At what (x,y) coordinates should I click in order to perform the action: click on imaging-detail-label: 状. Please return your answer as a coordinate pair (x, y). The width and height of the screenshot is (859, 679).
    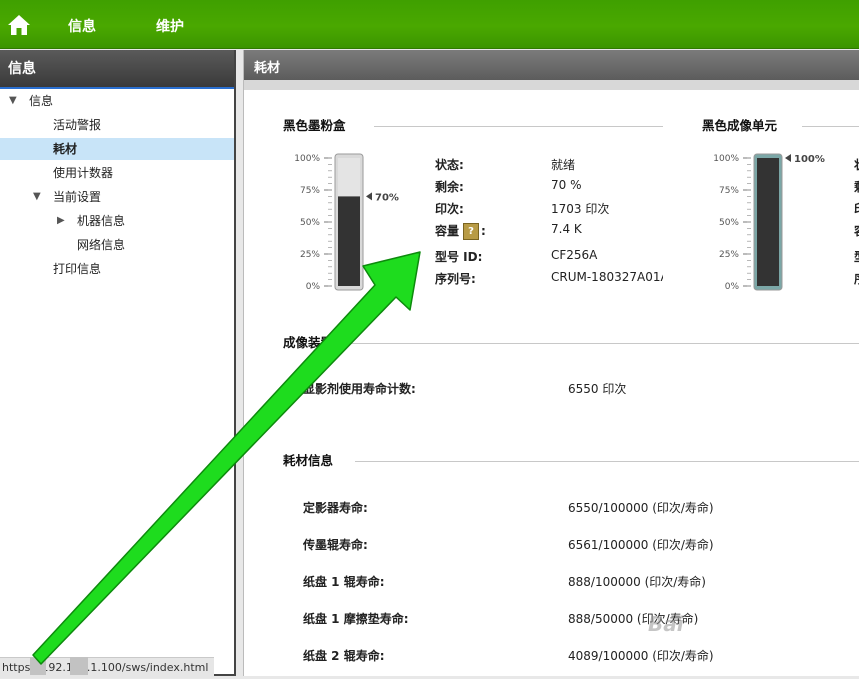
    Looking at the image, I should click on (856, 164).